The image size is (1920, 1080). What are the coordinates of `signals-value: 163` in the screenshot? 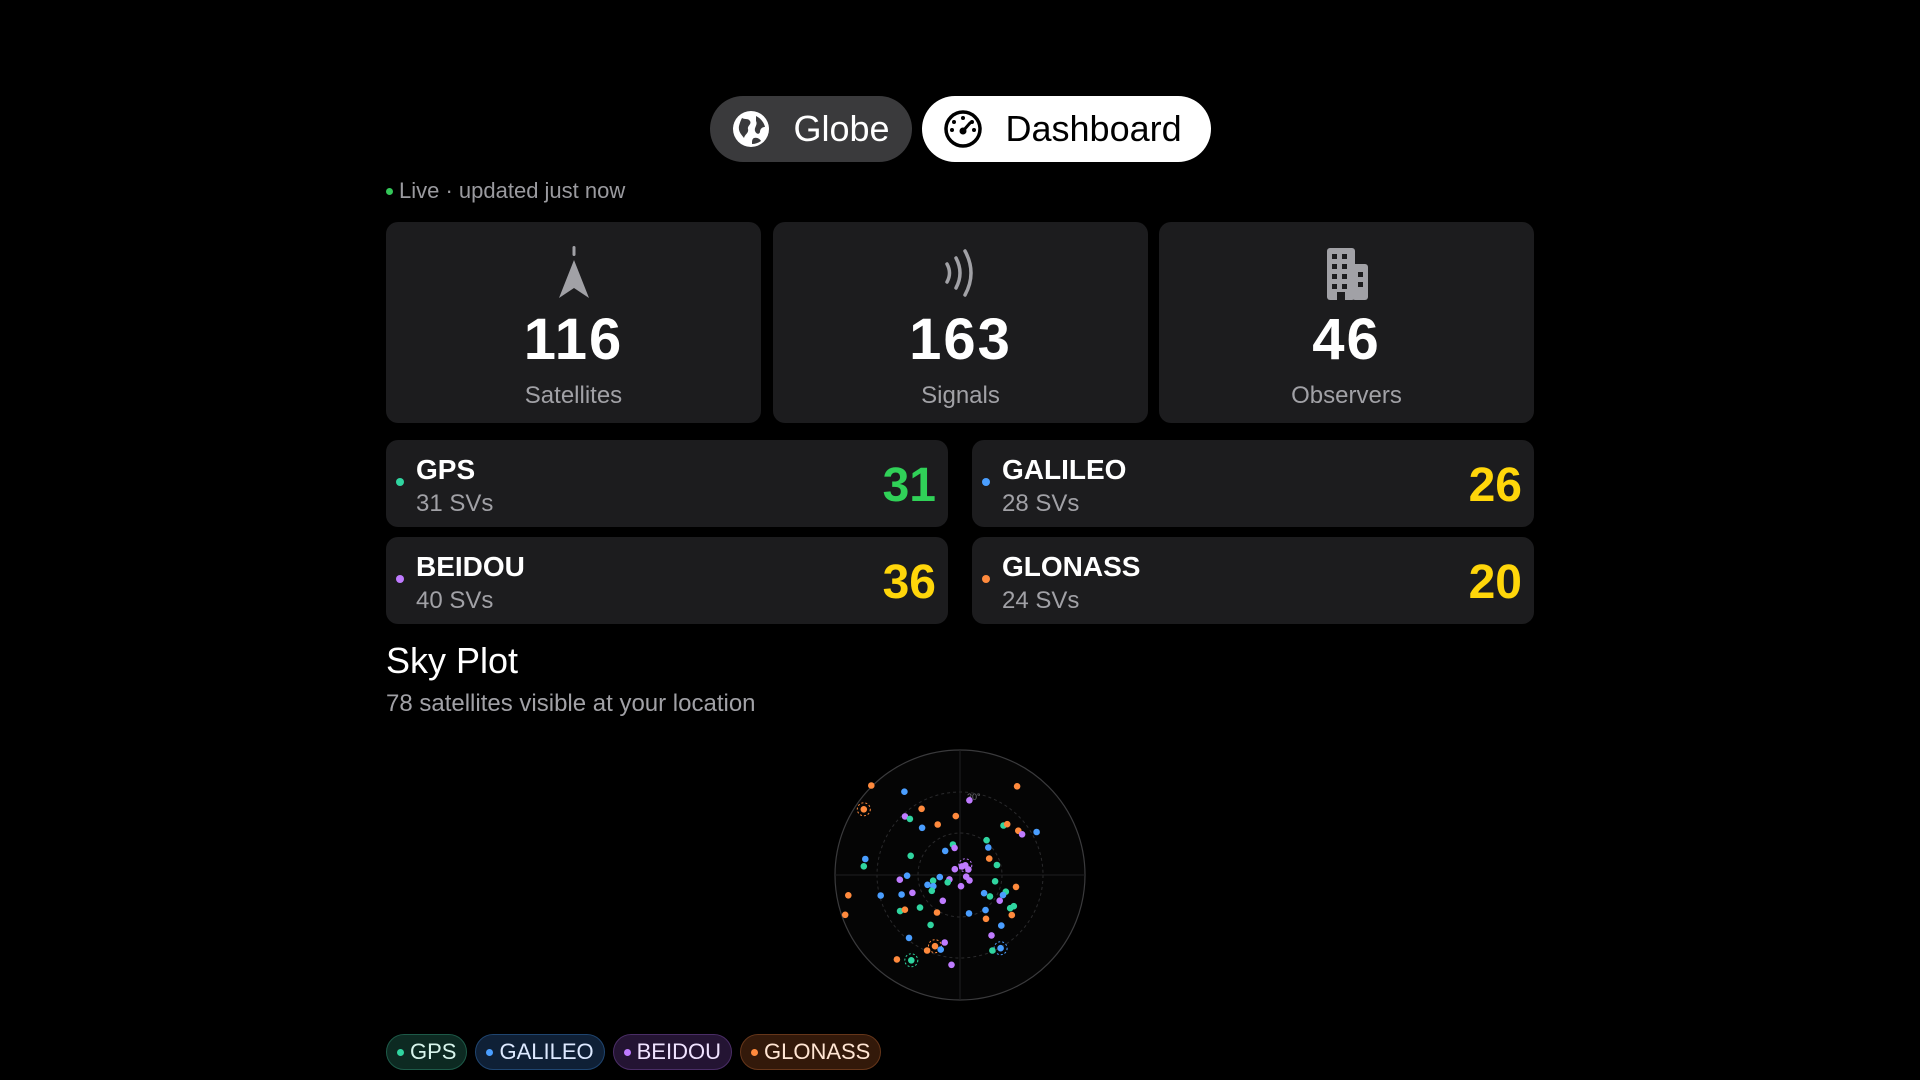 It's located at (960, 339).